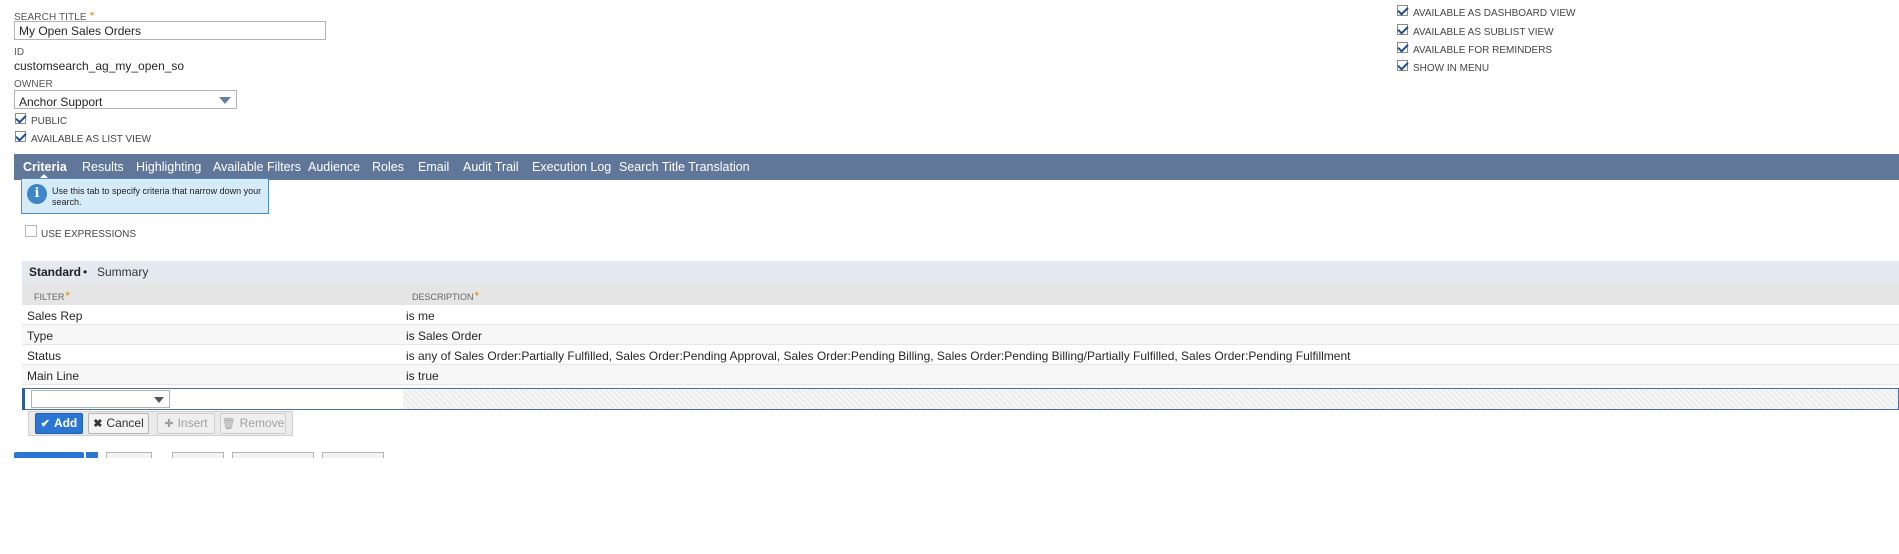 This screenshot has width=1899, height=554. What do you see at coordinates (103, 167) in the screenshot?
I see `tab-results: Results` at bounding box center [103, 167].